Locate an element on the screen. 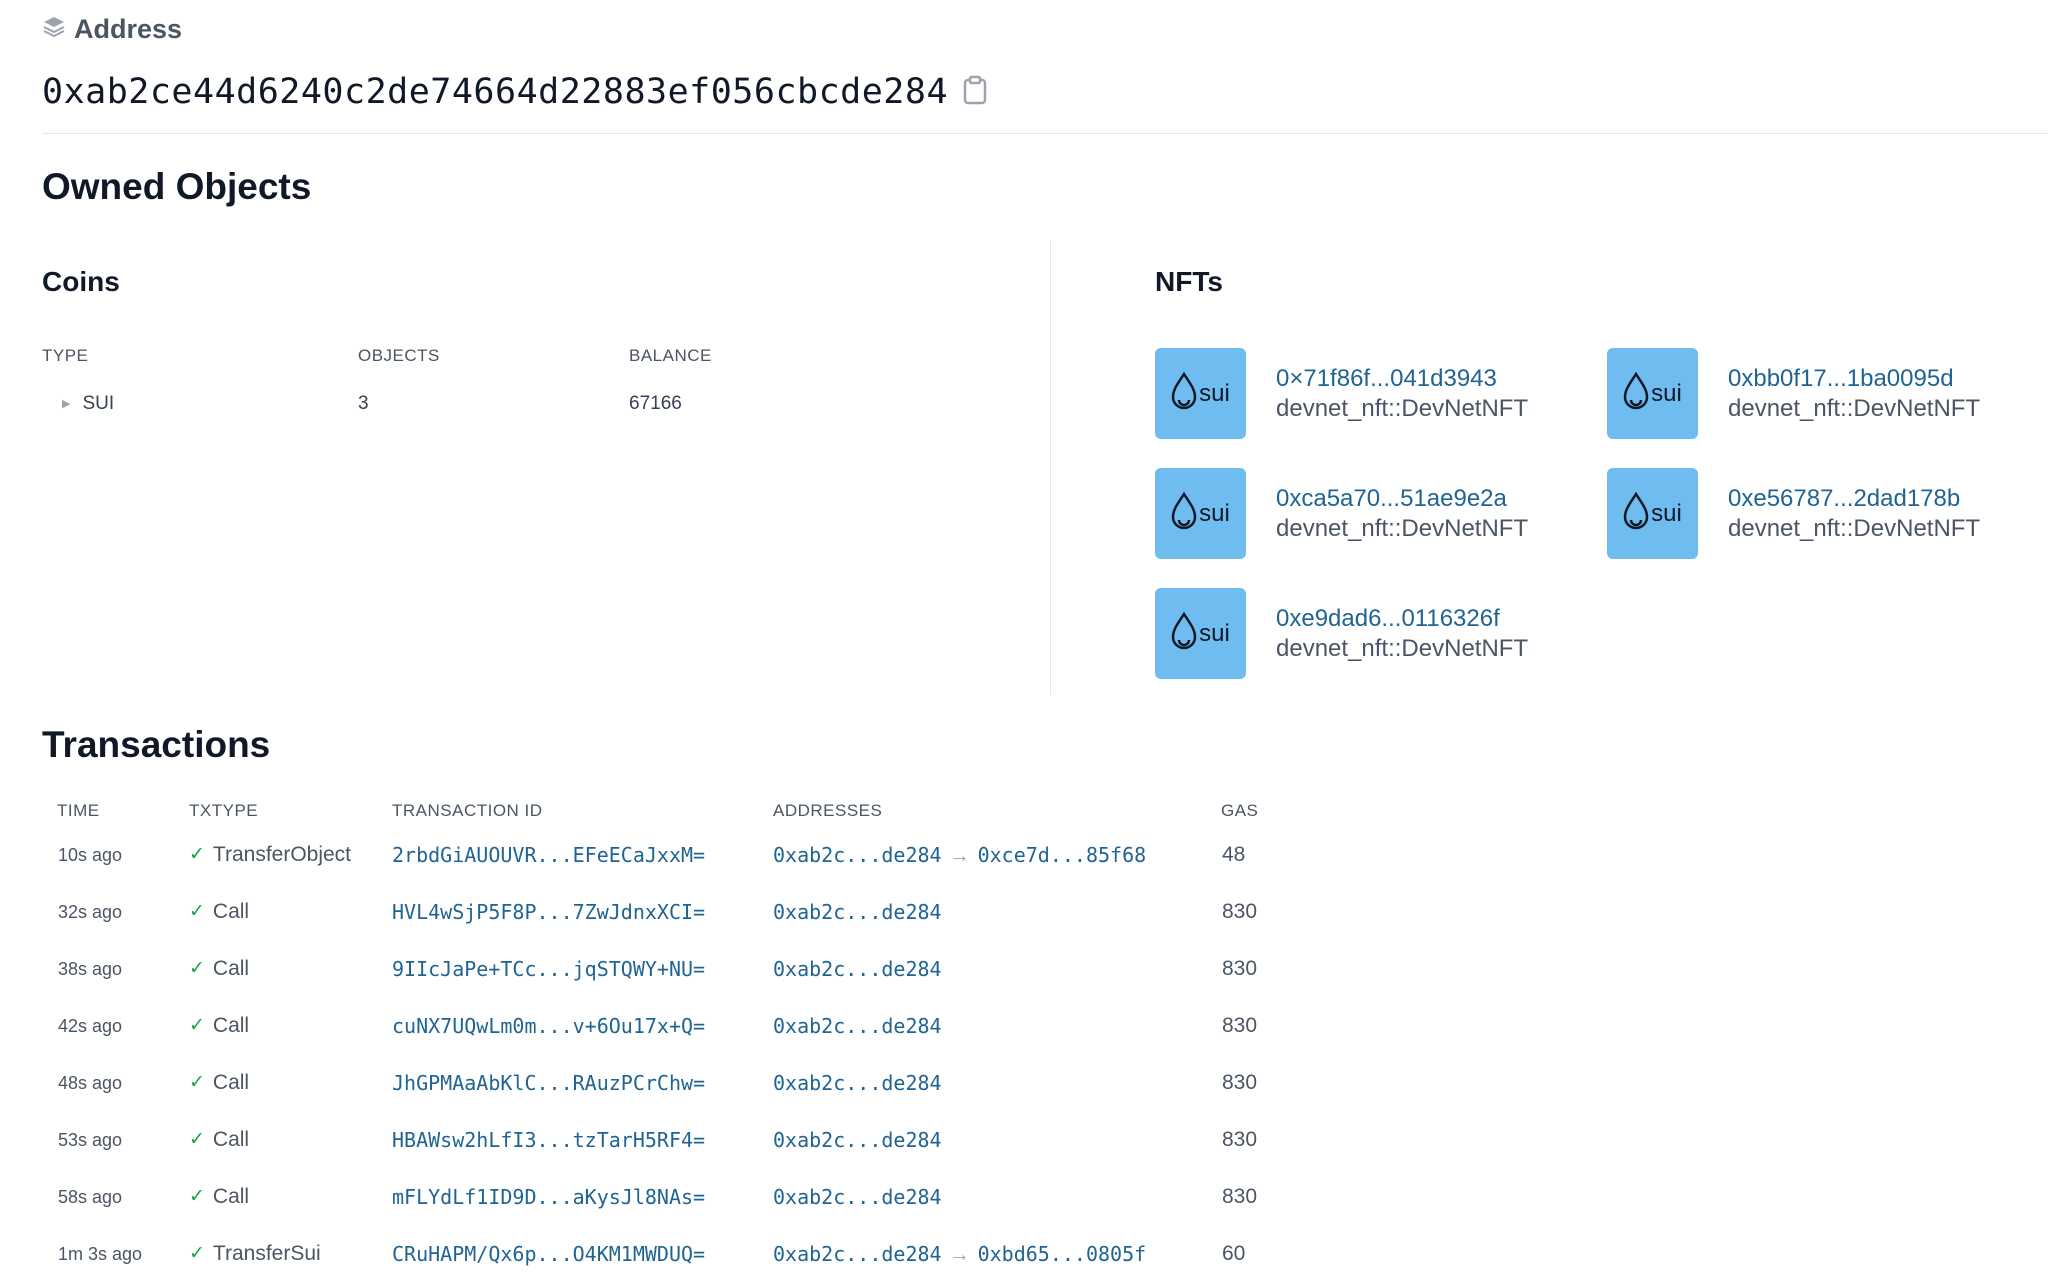 Image resolution: width=2048 pixels, height=1288 pixels. tx-type: ✓ TransferSui is located at coordinates (255, 1254).